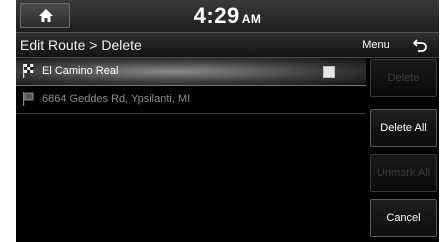 The image size is (443, 242). What do you see at coordinates (403, 78) in the screenshot?
I see `delete-button: Delete` at bounding box center [403, 78].